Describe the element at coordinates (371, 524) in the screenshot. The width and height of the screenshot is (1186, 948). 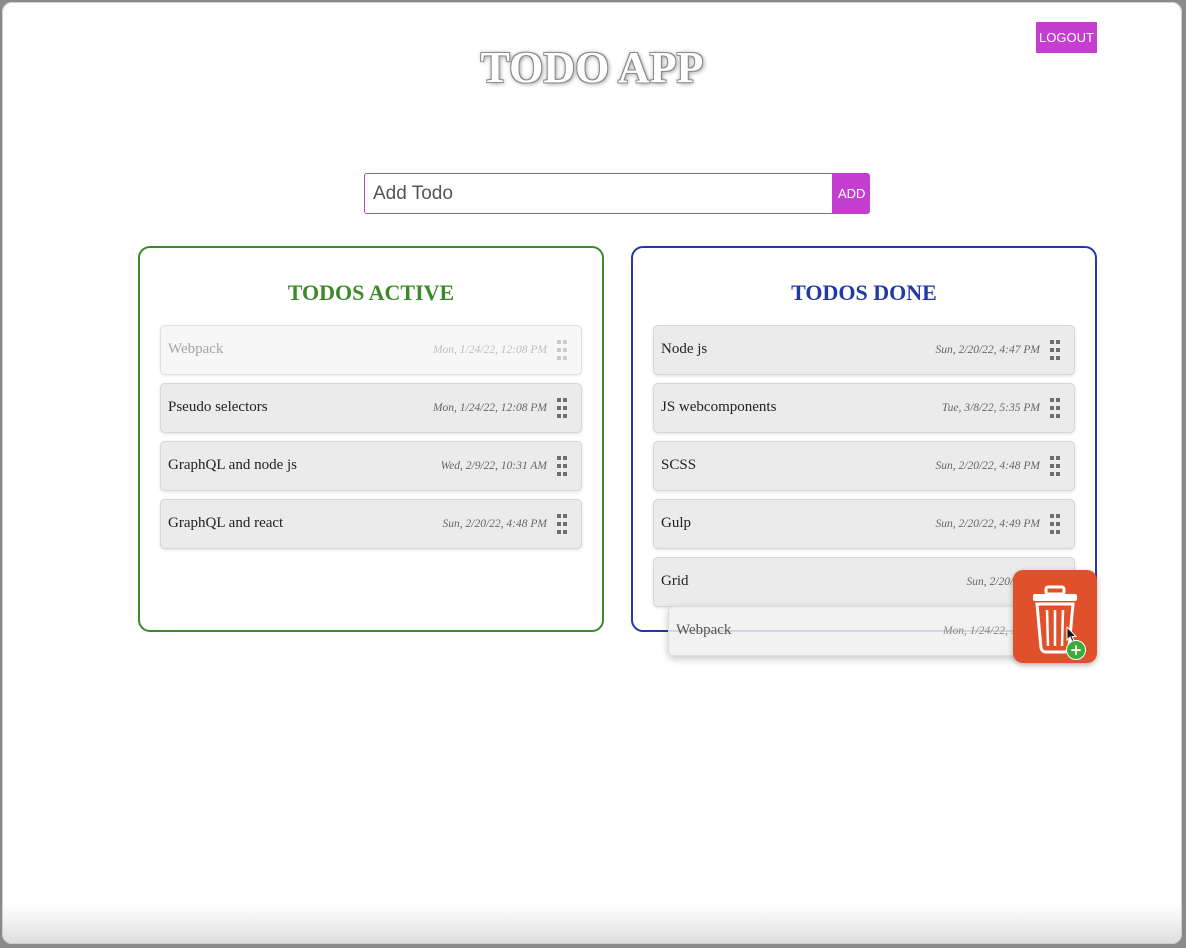
I see `todo-item: GraphQL and react Sun, 2/20/22, 4:48 PM` at that location.